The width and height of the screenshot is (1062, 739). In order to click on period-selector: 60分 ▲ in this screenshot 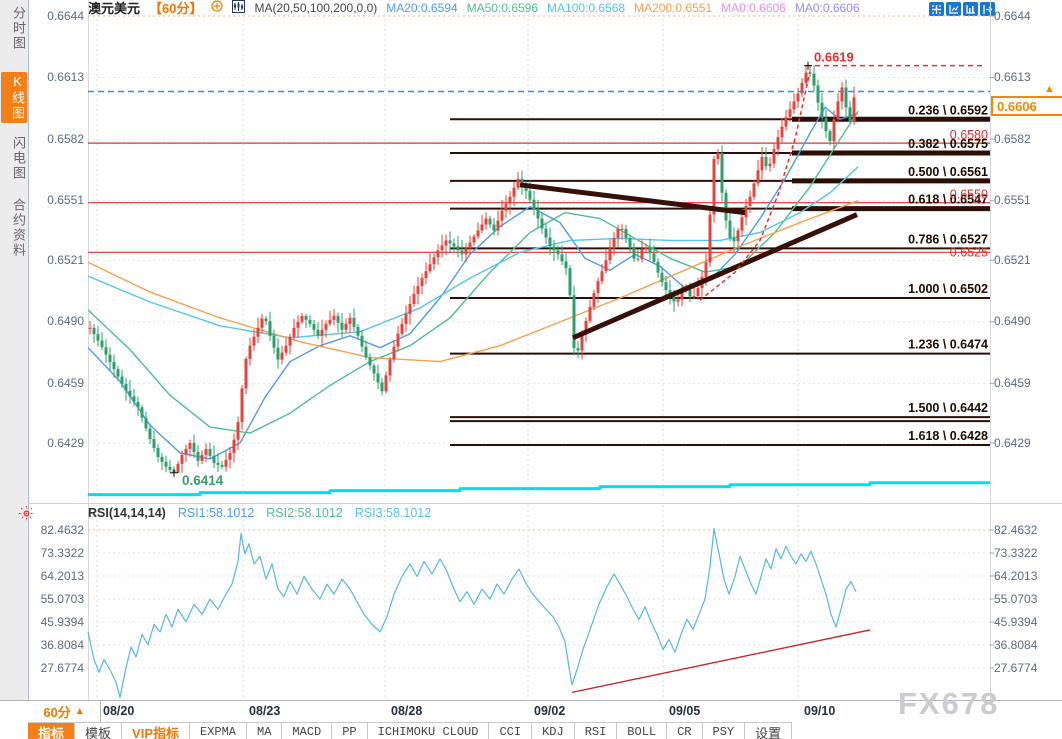, I will do `click(64, 711)`.